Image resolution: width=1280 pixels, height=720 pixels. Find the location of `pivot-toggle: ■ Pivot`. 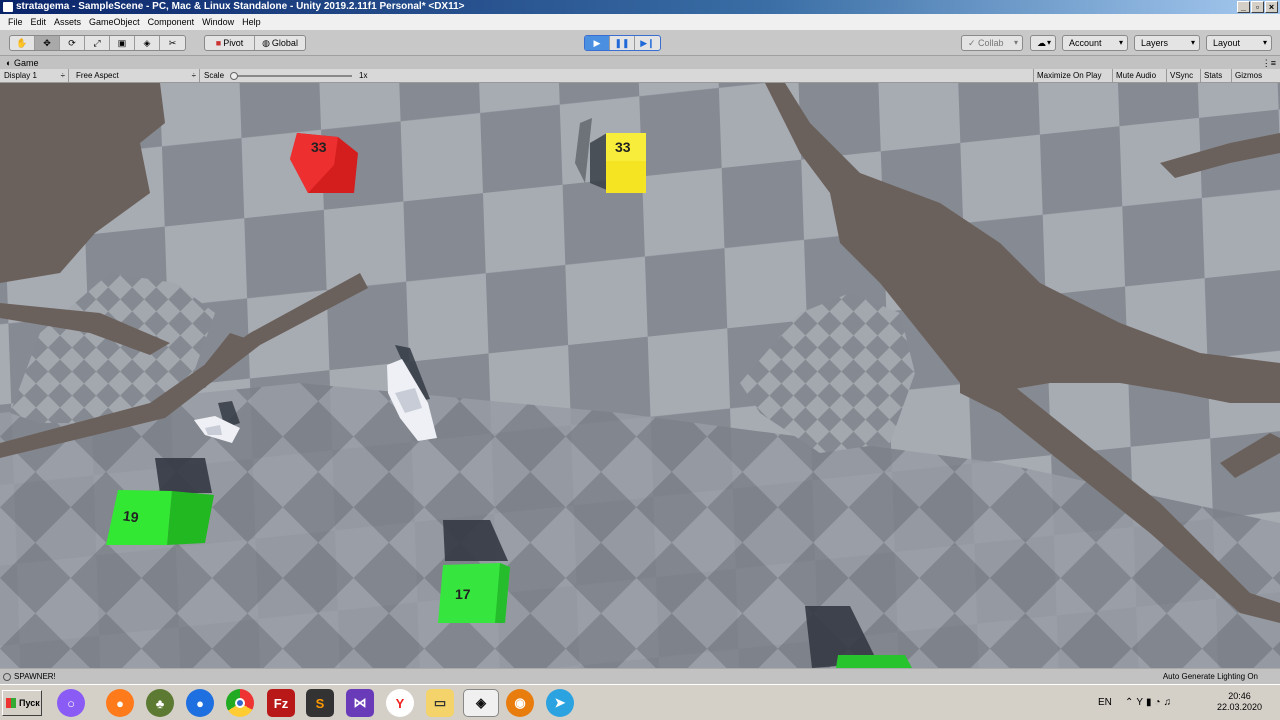

pivot-toggle: ■ Pivot is located at coordinates (230, 43).